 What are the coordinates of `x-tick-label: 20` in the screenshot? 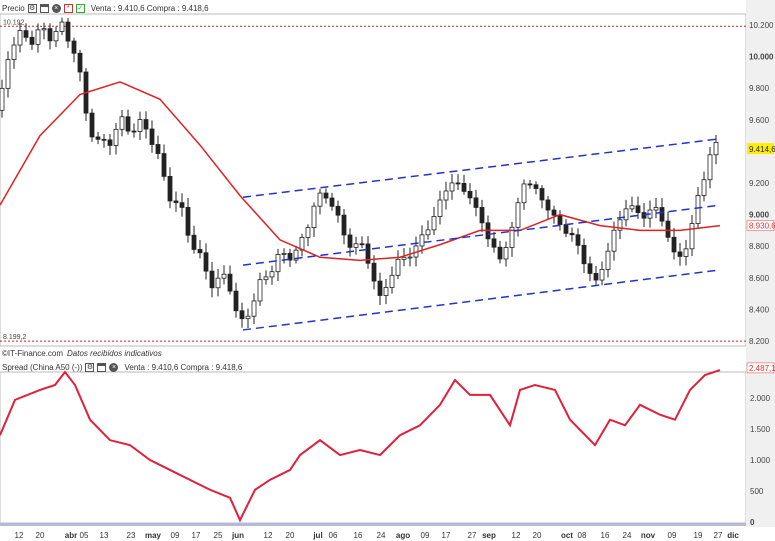 It's located at (537, 535).